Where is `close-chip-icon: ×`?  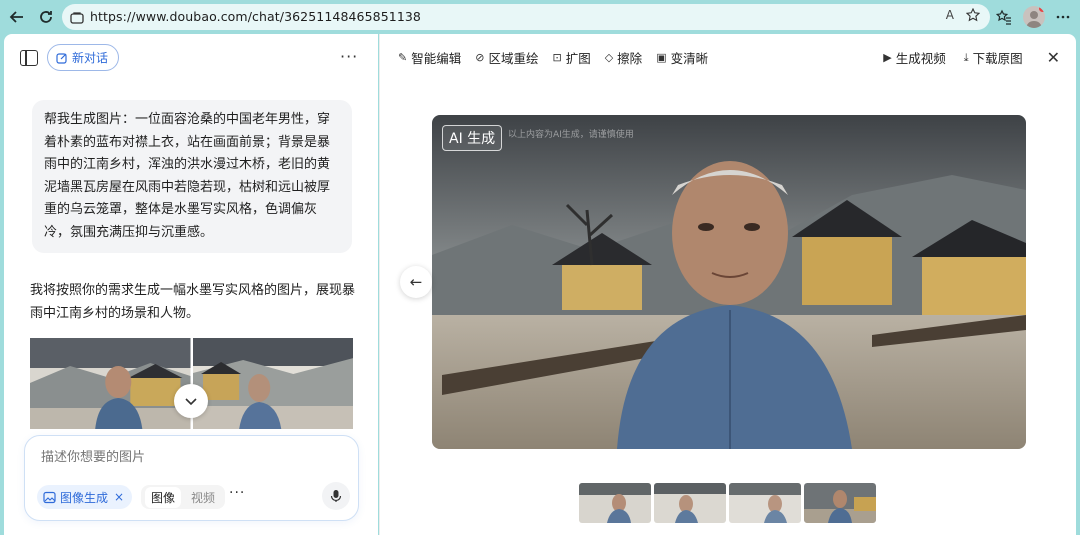
close-chip-icon: × is located at coordinates (119, 497).